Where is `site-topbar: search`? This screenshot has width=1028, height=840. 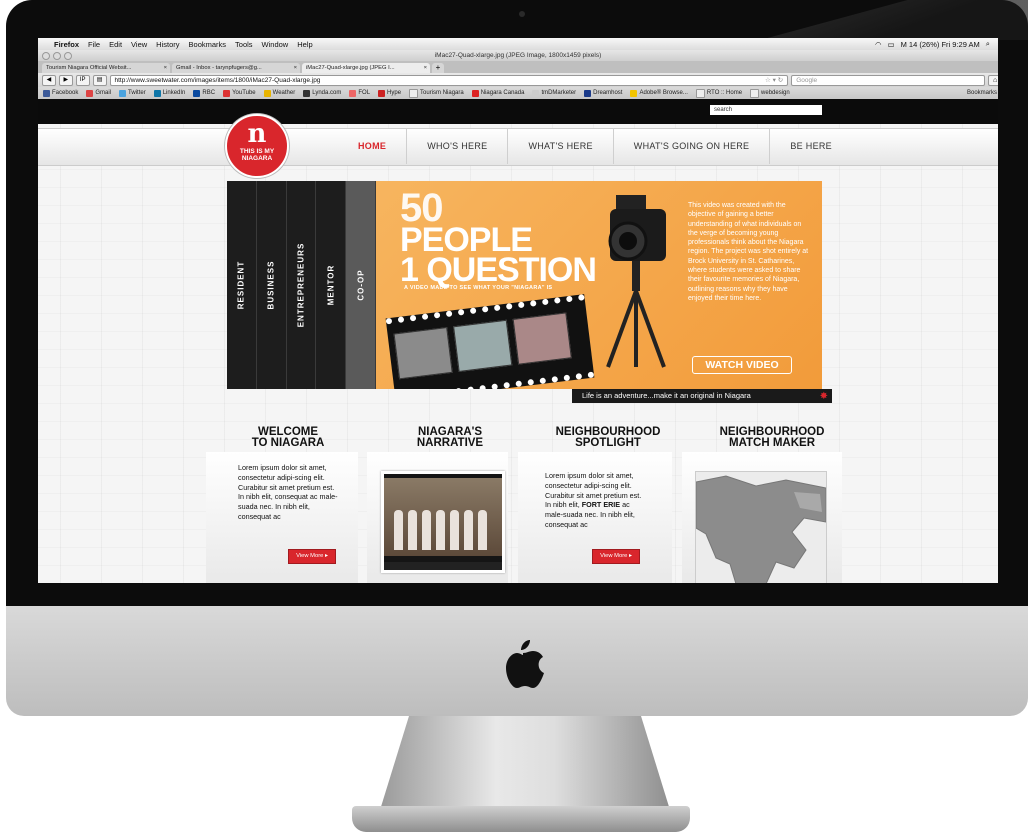 site-topbar: search is located at coordinates (518, 111).